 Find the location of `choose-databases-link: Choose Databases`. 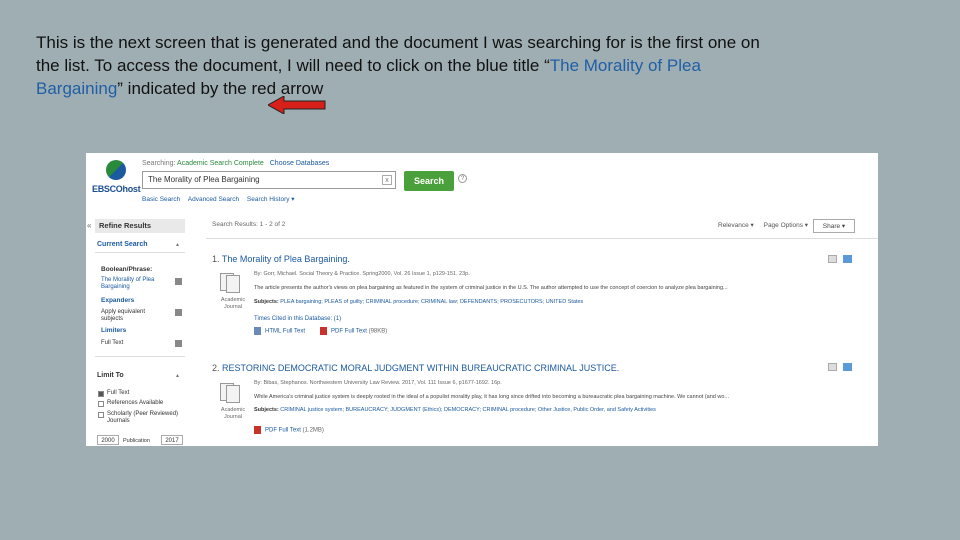

choose-databases-link: Choose Databases is located at coordinates (300, 163).